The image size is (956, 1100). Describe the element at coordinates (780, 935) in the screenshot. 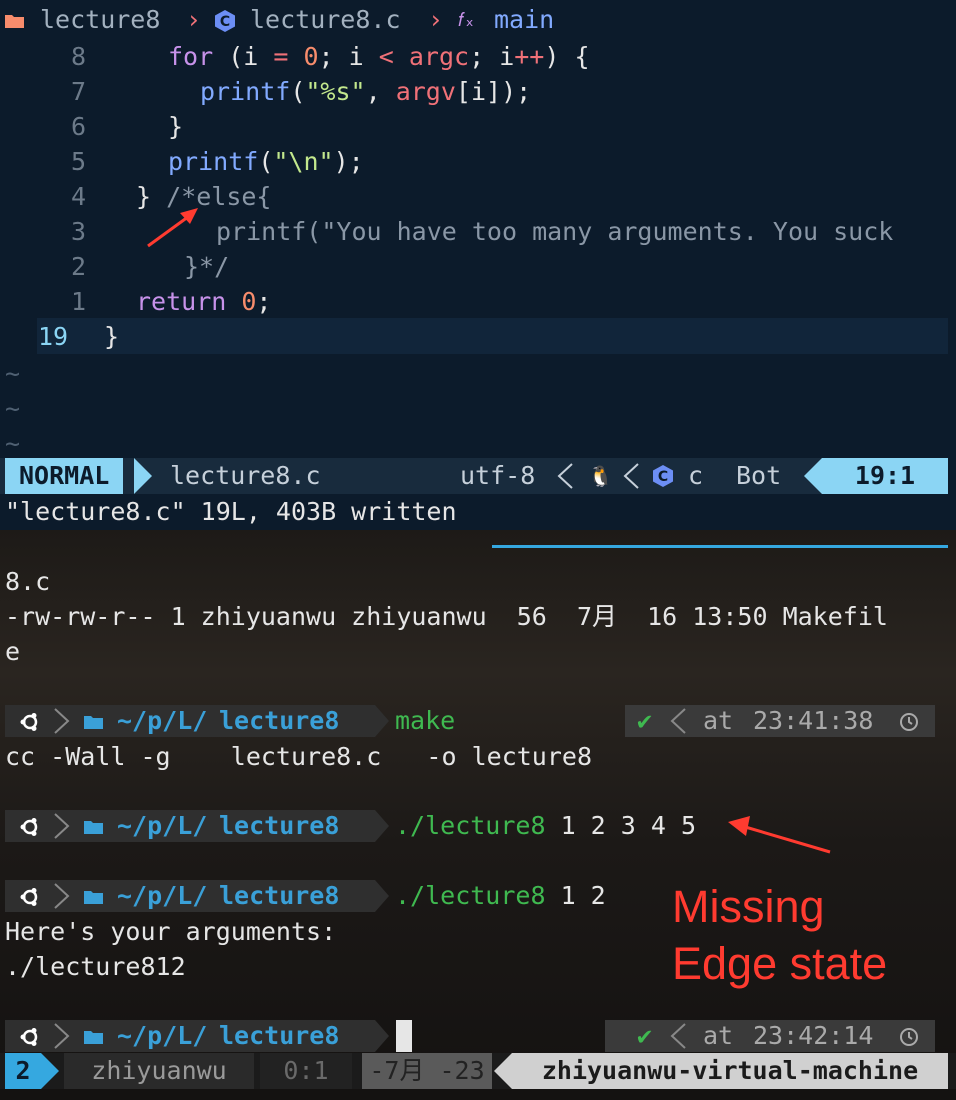

I see `annotation-text: Missing Edge state` at that location.